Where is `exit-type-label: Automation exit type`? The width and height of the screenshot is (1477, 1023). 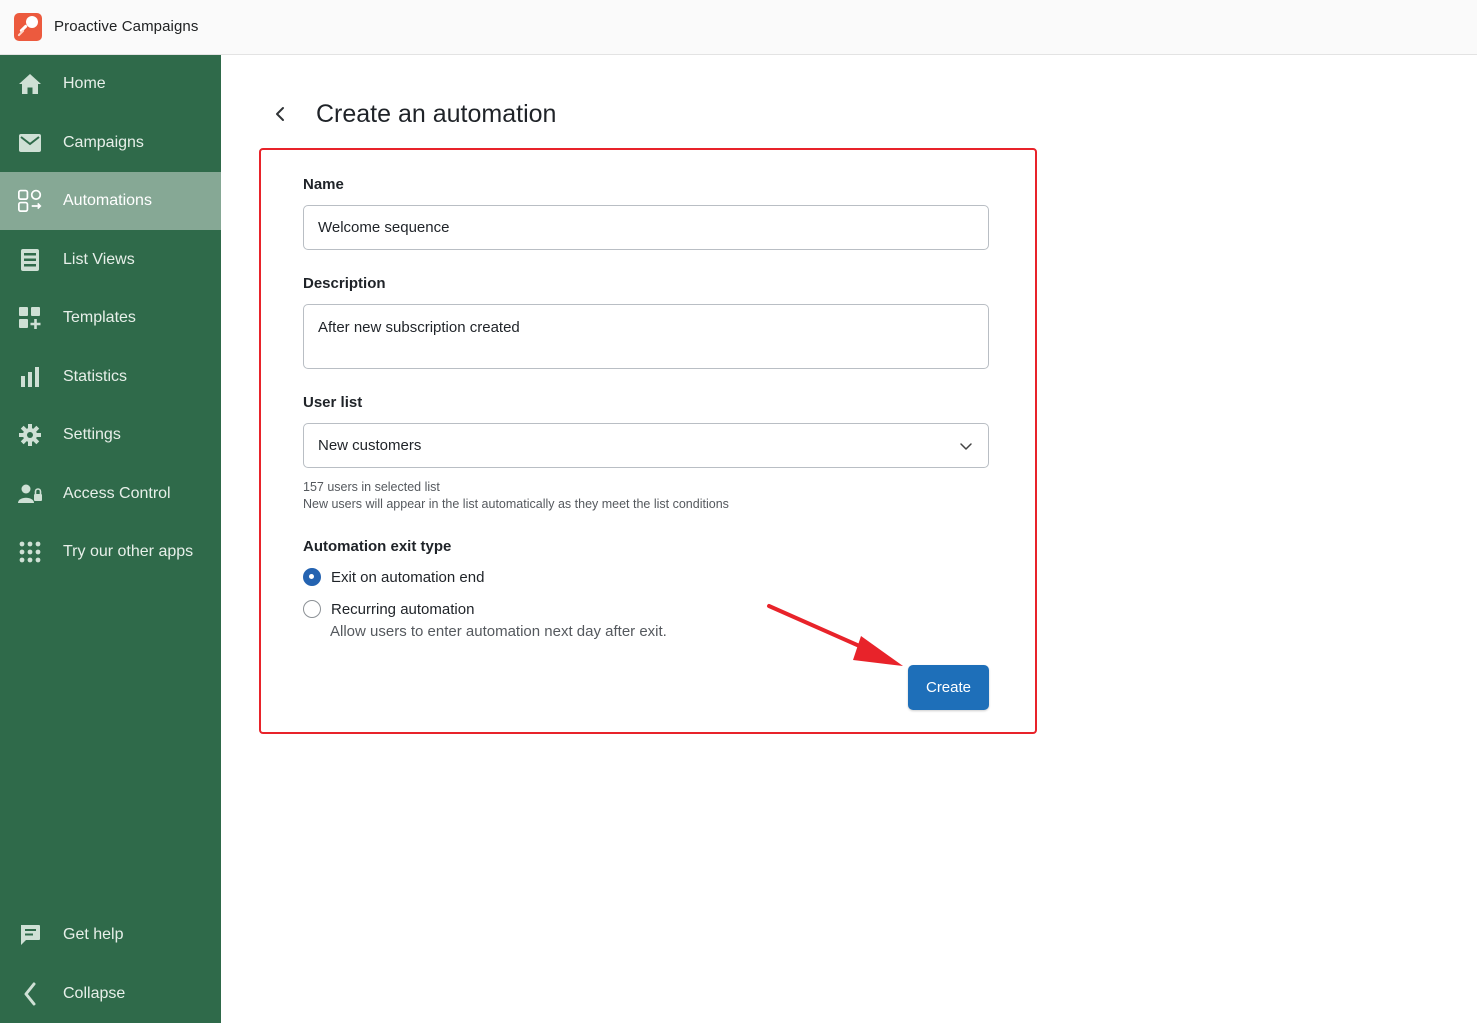
exit-type-label: Automation exit type is located at coordinates (377, 546).